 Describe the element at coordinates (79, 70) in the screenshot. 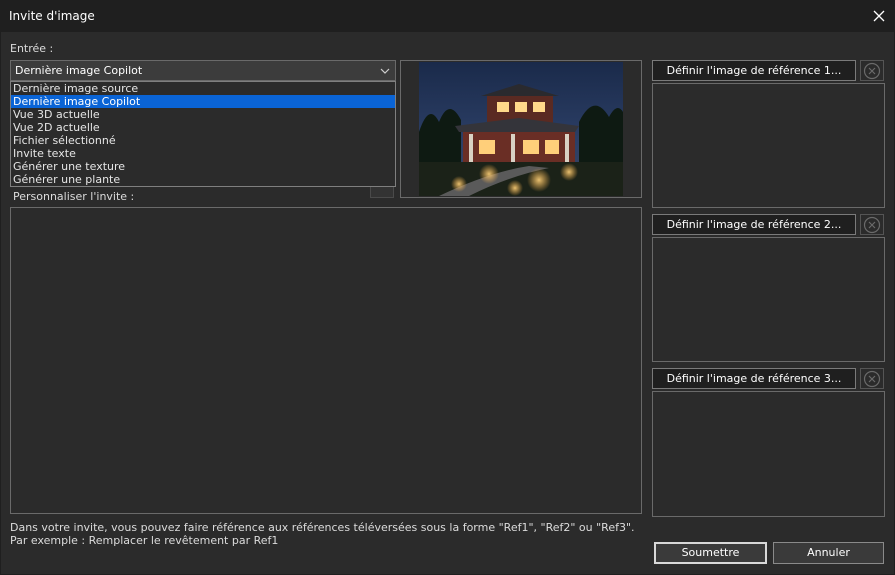

I see `input-source-value: Dernière image Copilot` at that location.